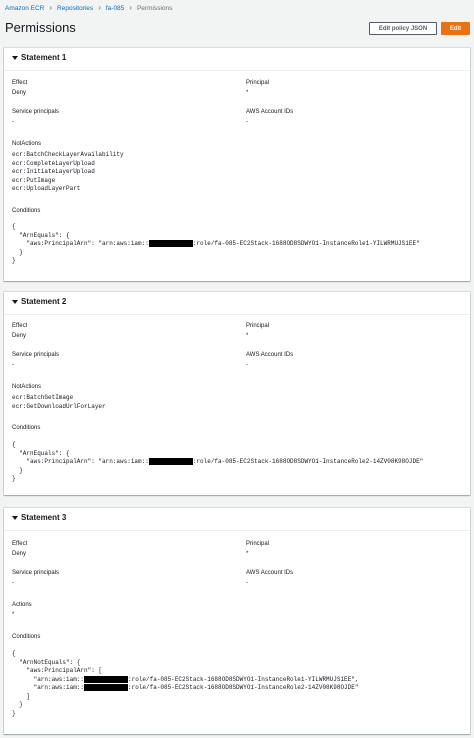 The width and height of the screenshot is (474, 738). What do you see at coordinates (24, 8) in the screenshot?
I see `breadcrumb-link-amazon-ecr: Amazon ECR` at bounding box center [24, 8].